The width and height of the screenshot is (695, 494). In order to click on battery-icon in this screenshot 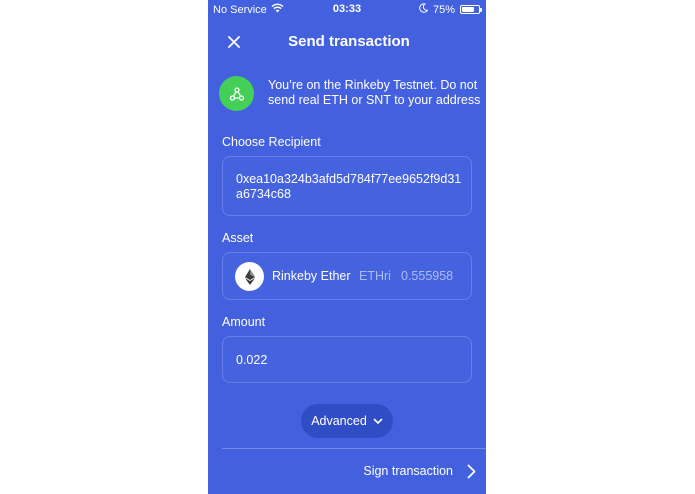, I will do `click(471, 9)`.